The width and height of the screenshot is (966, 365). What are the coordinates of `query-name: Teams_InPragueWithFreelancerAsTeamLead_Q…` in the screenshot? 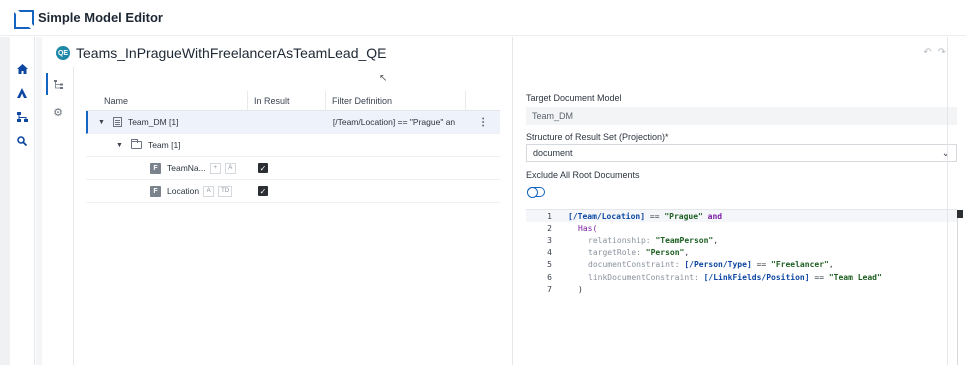 It's located at (231, 53).